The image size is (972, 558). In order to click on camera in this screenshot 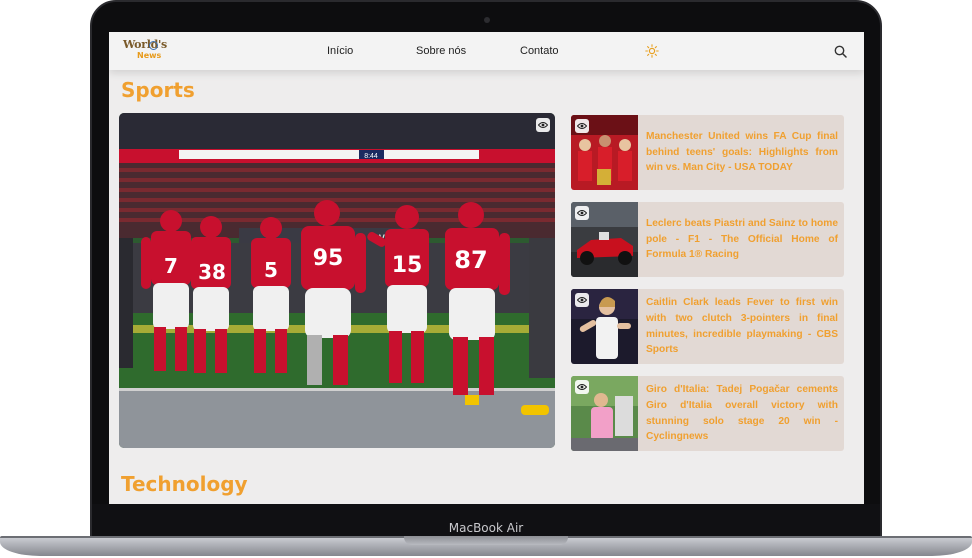, I will do `click(487, 20)`.